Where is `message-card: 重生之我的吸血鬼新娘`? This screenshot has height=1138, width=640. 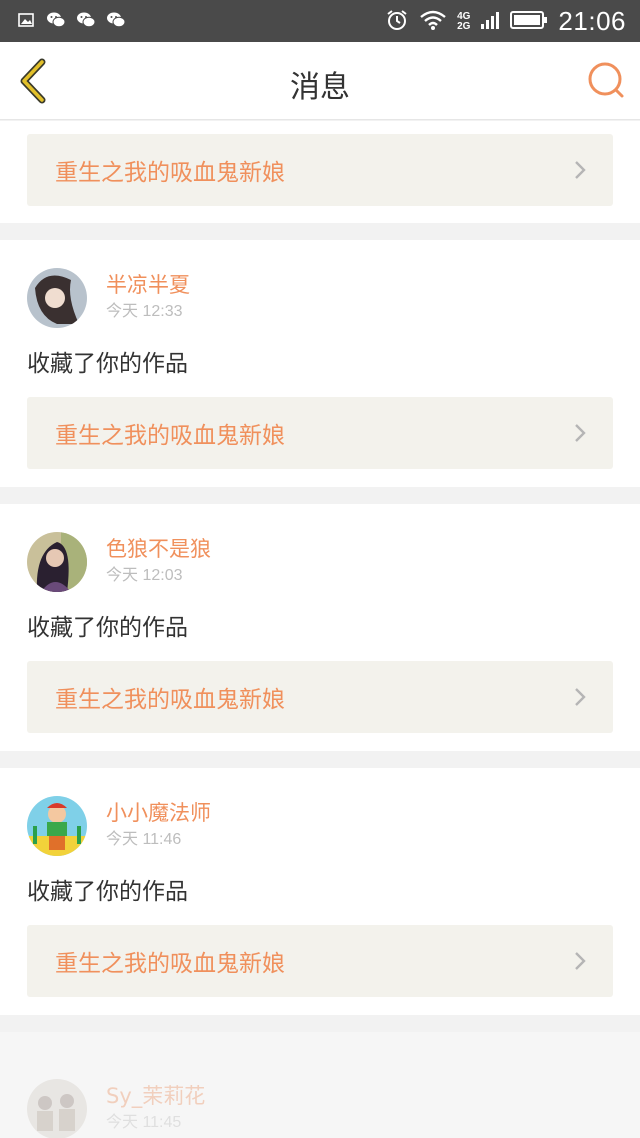
message-card: 重生之我的吸血鬼新娘 is located at coordinates (320, 172).